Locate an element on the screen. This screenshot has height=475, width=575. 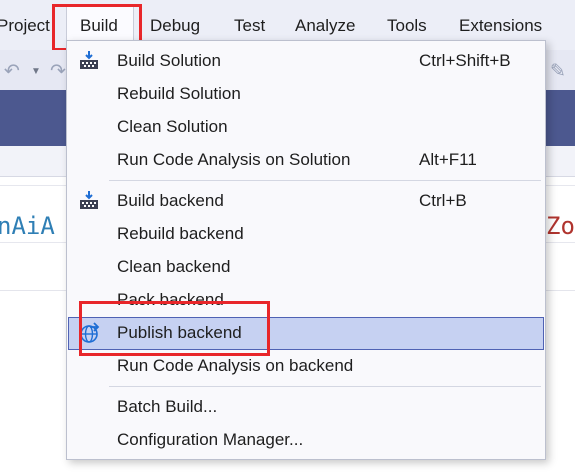
code-fragment-left: nAiA is located at coordinates (27, 226).